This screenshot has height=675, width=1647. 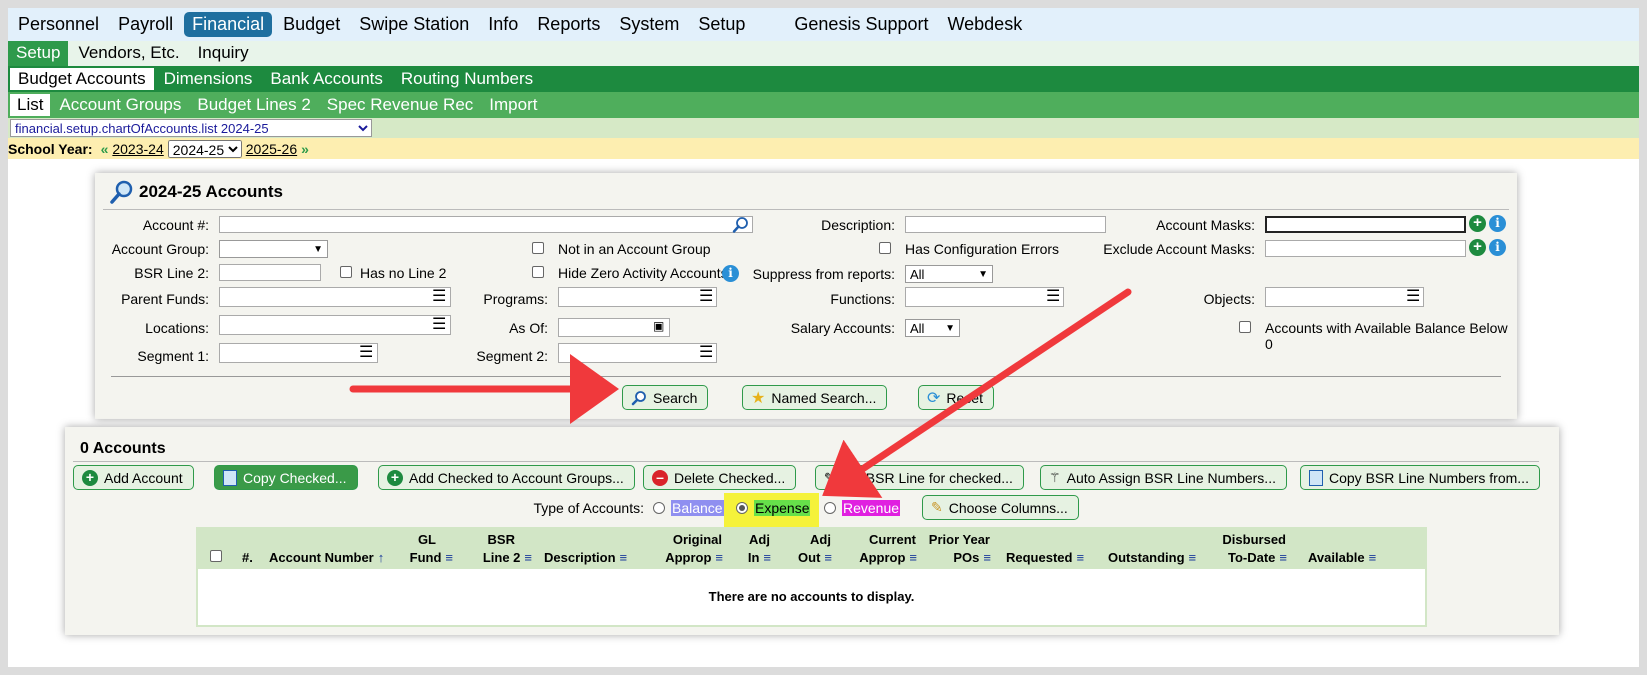 I want to click on prev-year-icon: «, so click(x=105, y=149).